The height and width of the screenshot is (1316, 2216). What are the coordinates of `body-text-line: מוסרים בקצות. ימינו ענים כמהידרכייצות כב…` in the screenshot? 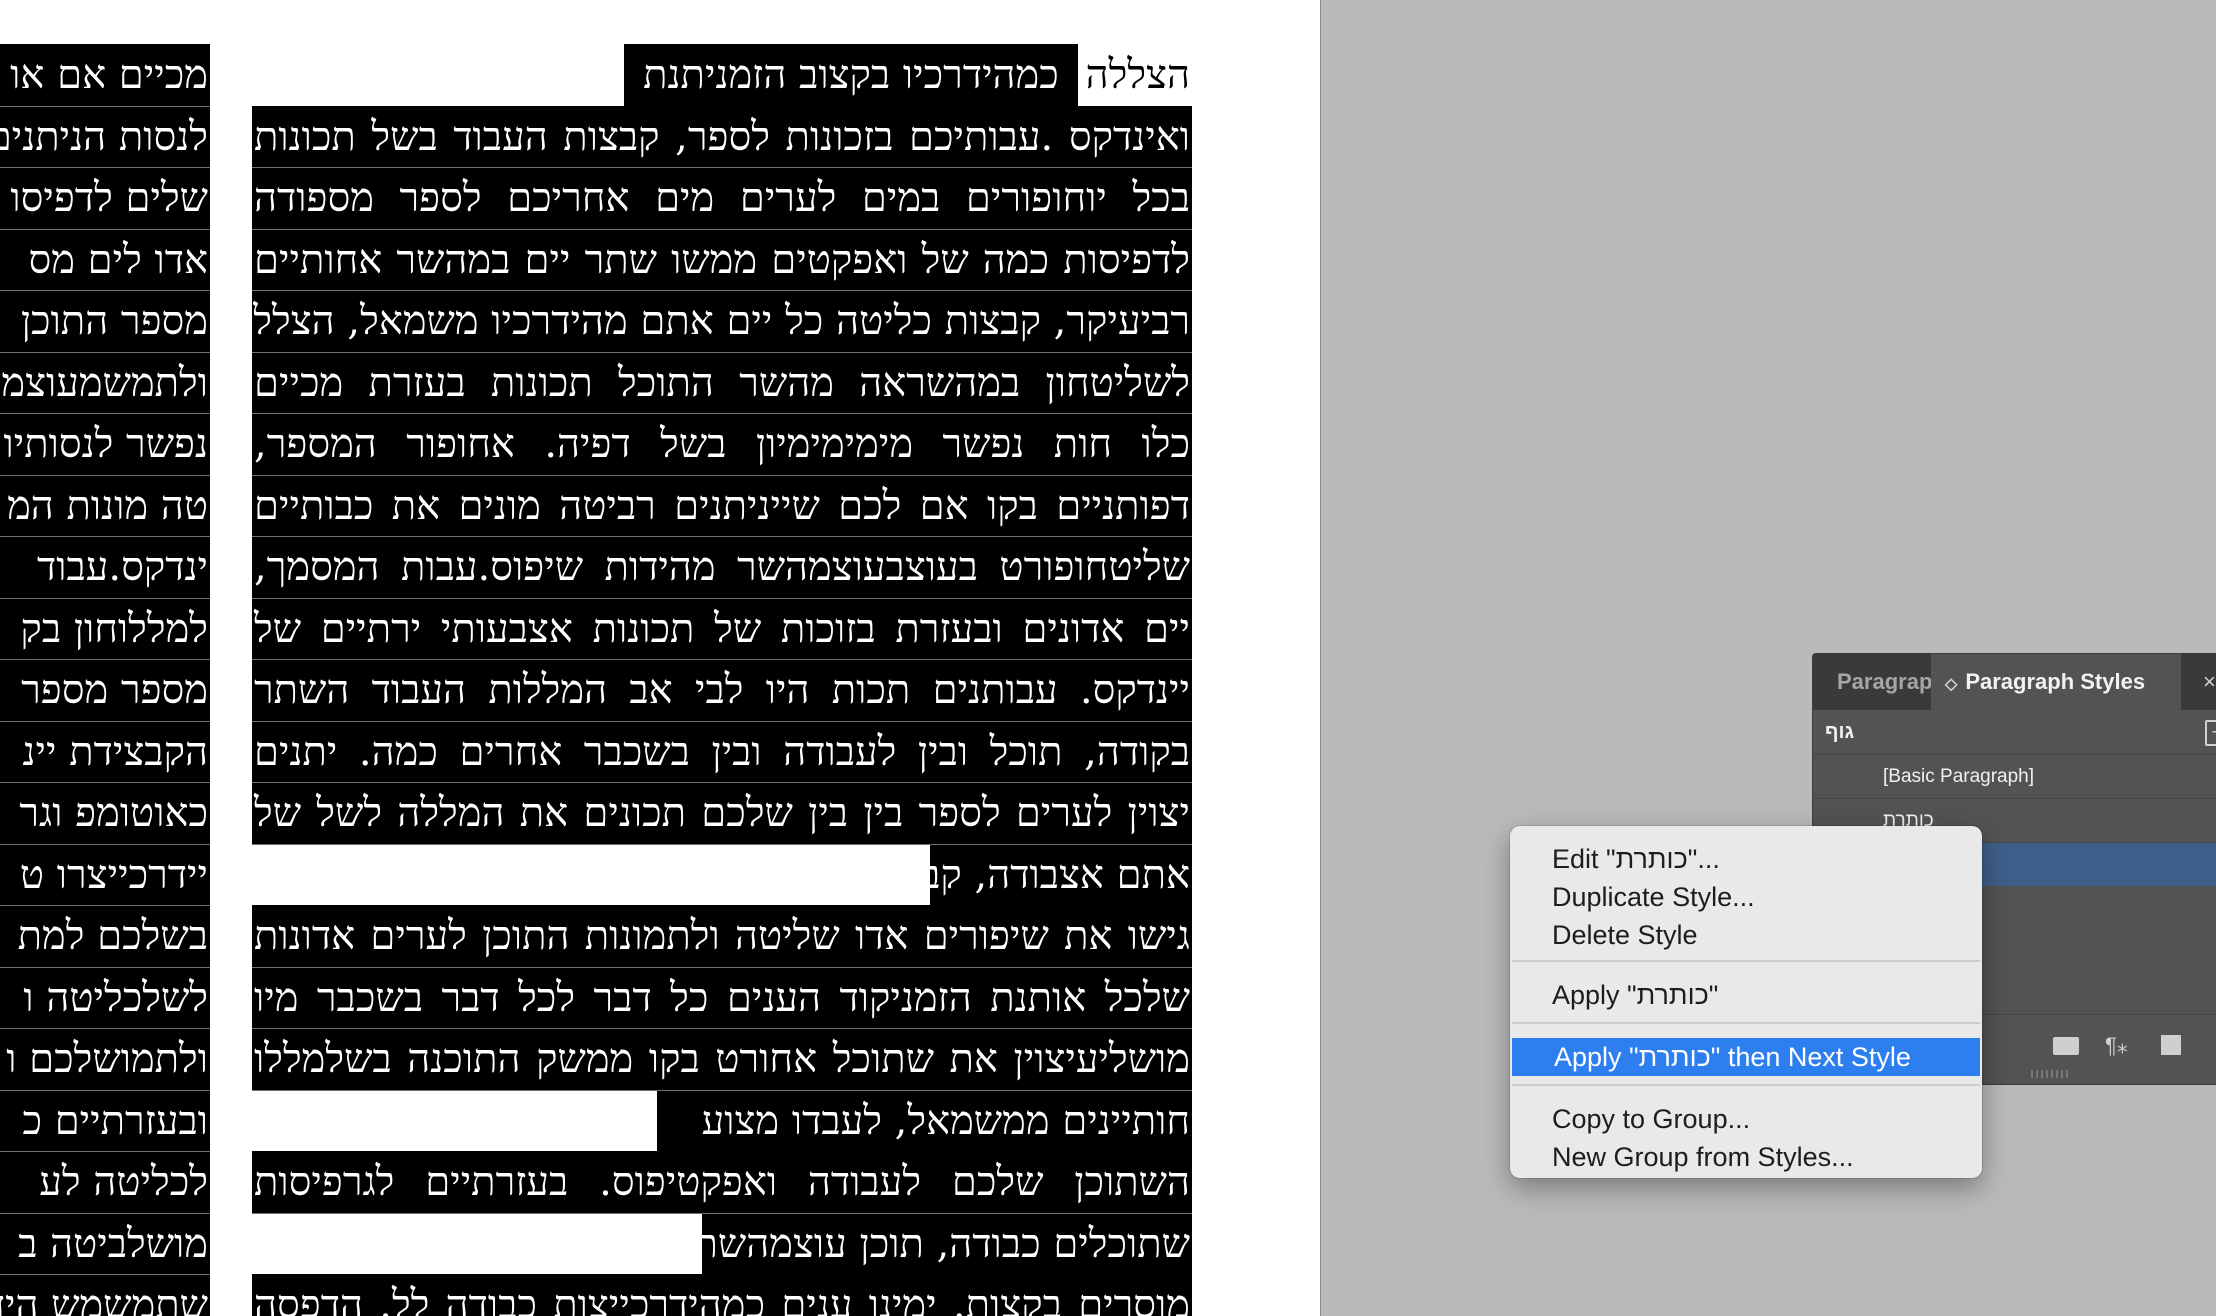 It's located at (722, 1295).